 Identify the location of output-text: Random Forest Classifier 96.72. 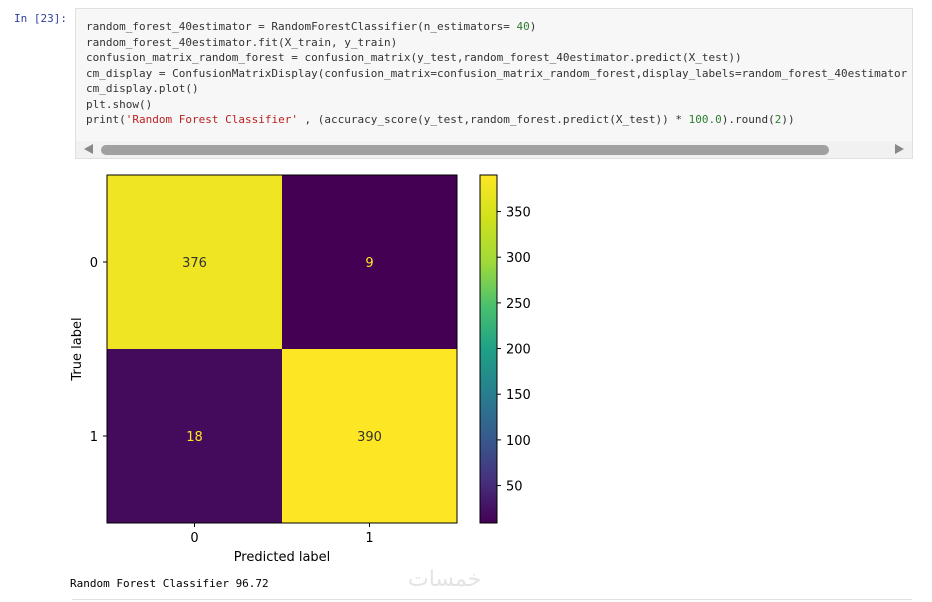
(169, 583).